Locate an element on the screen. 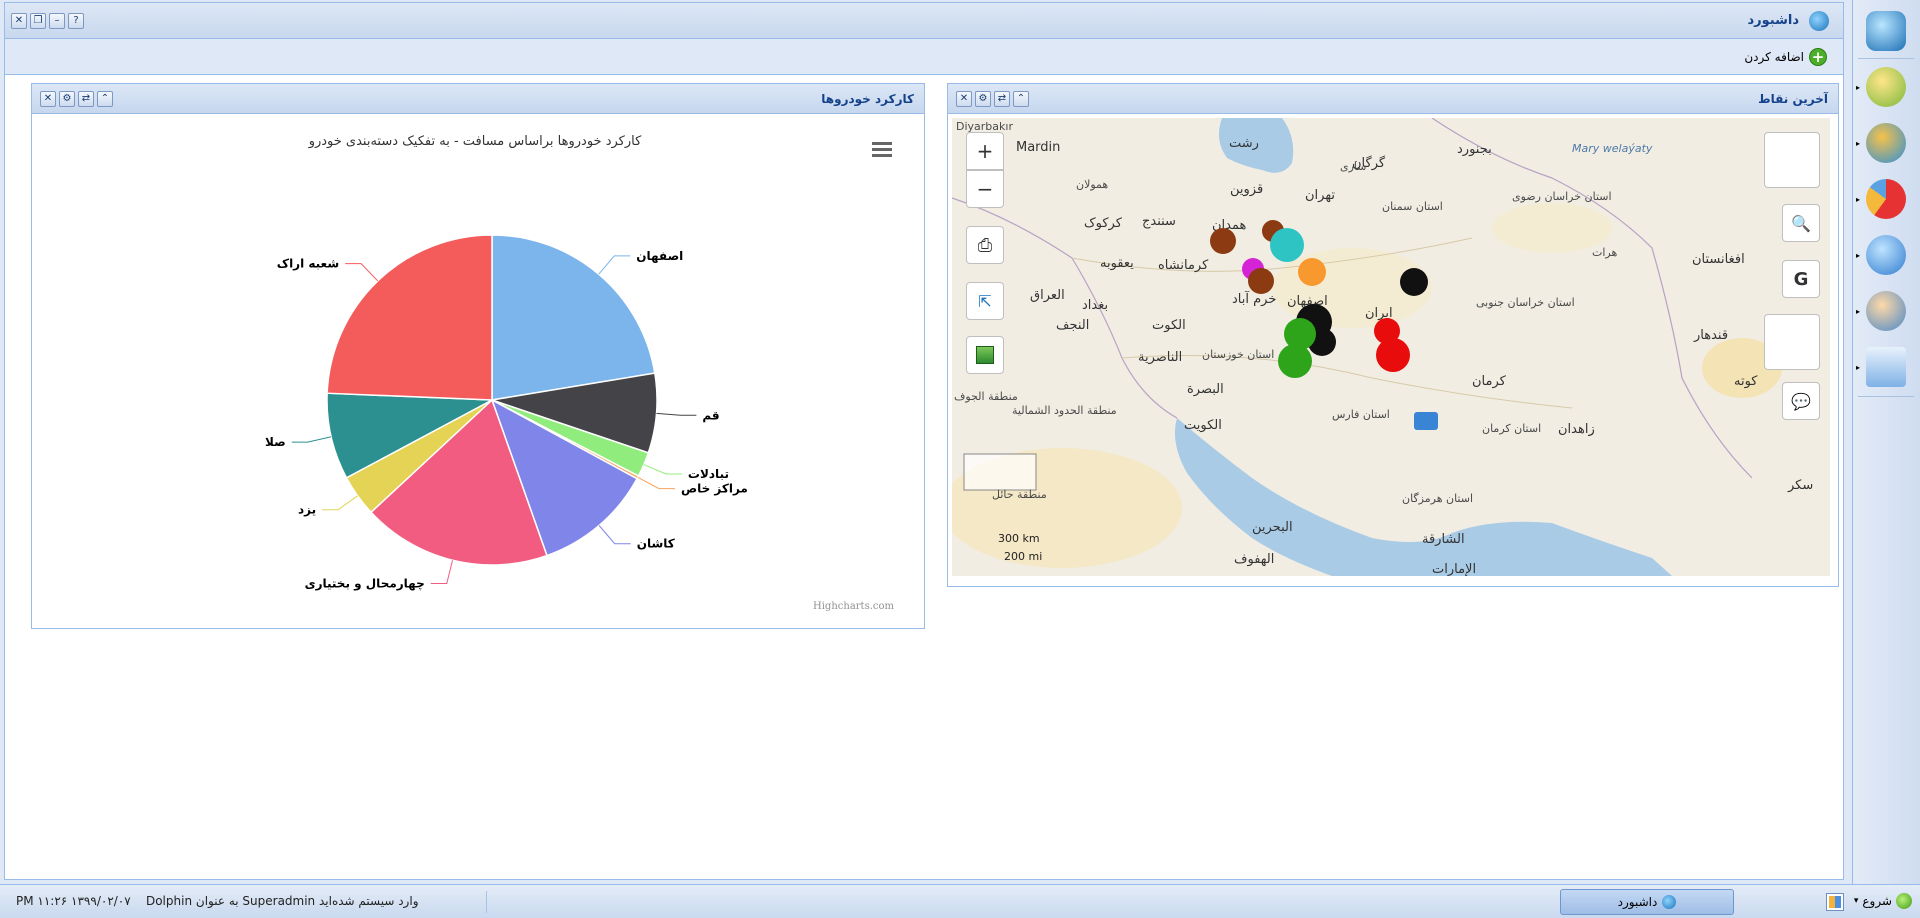 The height and width of the screenshot is (918, 1920). open-external-button: ⇱ is located at coordinates (985, 301).